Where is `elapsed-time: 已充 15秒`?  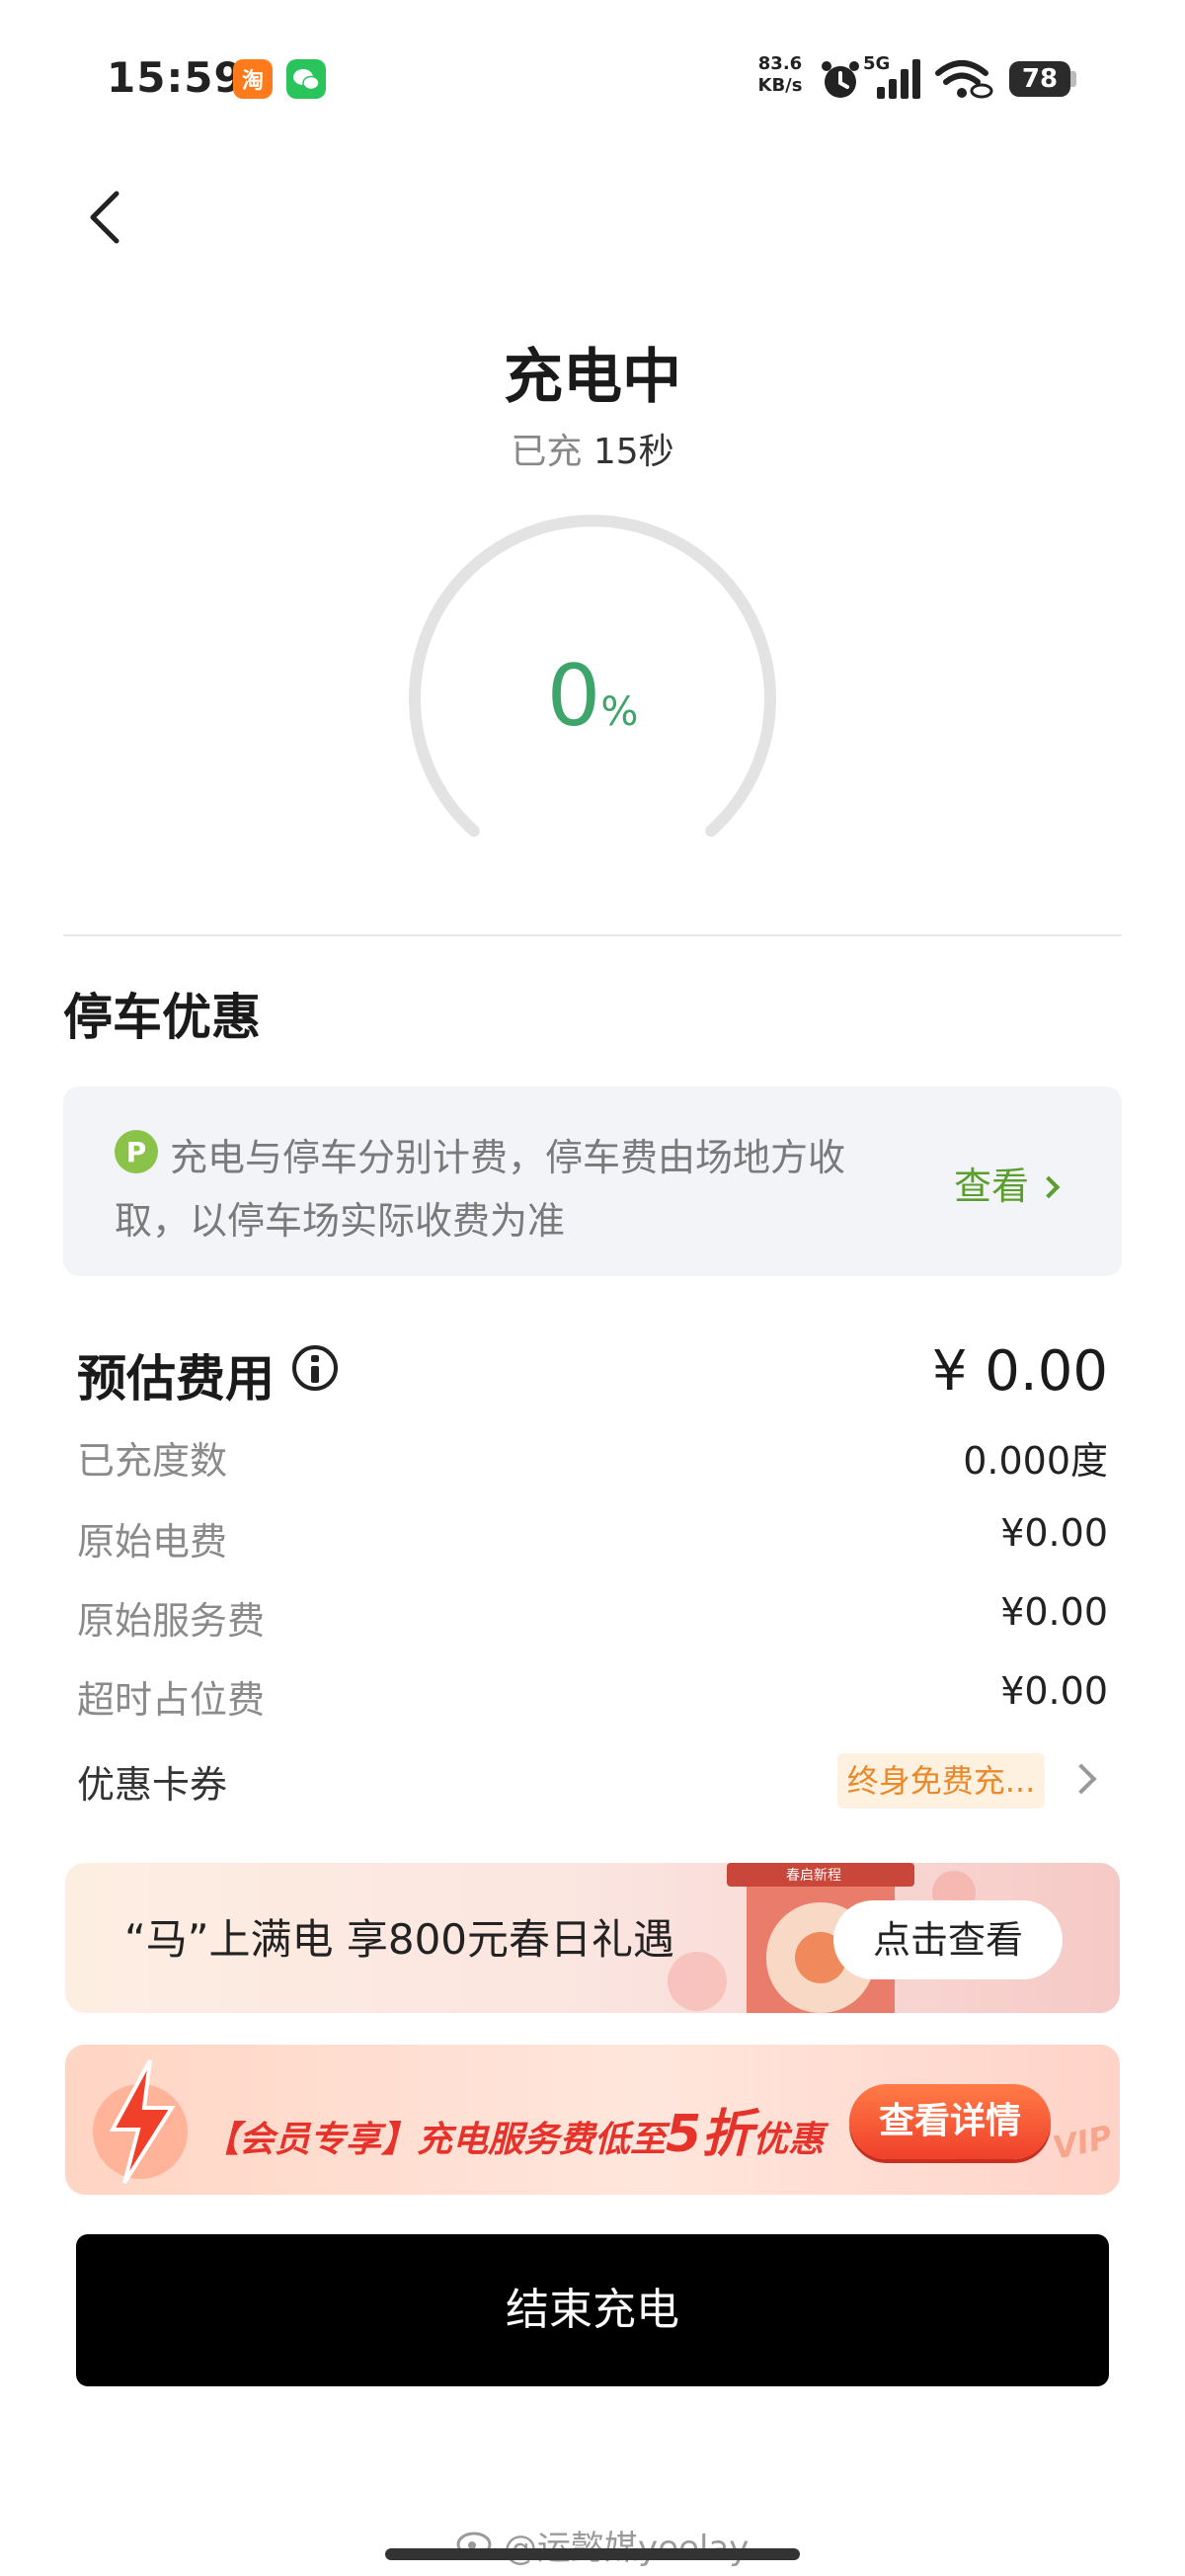 elapsed-time: 已充 15秒 is located at coordinates (592, 448).